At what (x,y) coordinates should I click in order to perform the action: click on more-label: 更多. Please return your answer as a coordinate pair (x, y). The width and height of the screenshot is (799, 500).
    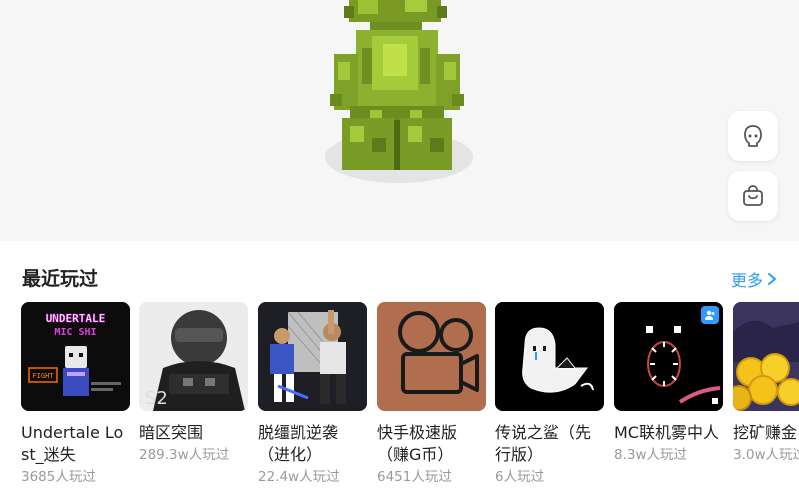
    Looking at the image, I should click on (747, 280).